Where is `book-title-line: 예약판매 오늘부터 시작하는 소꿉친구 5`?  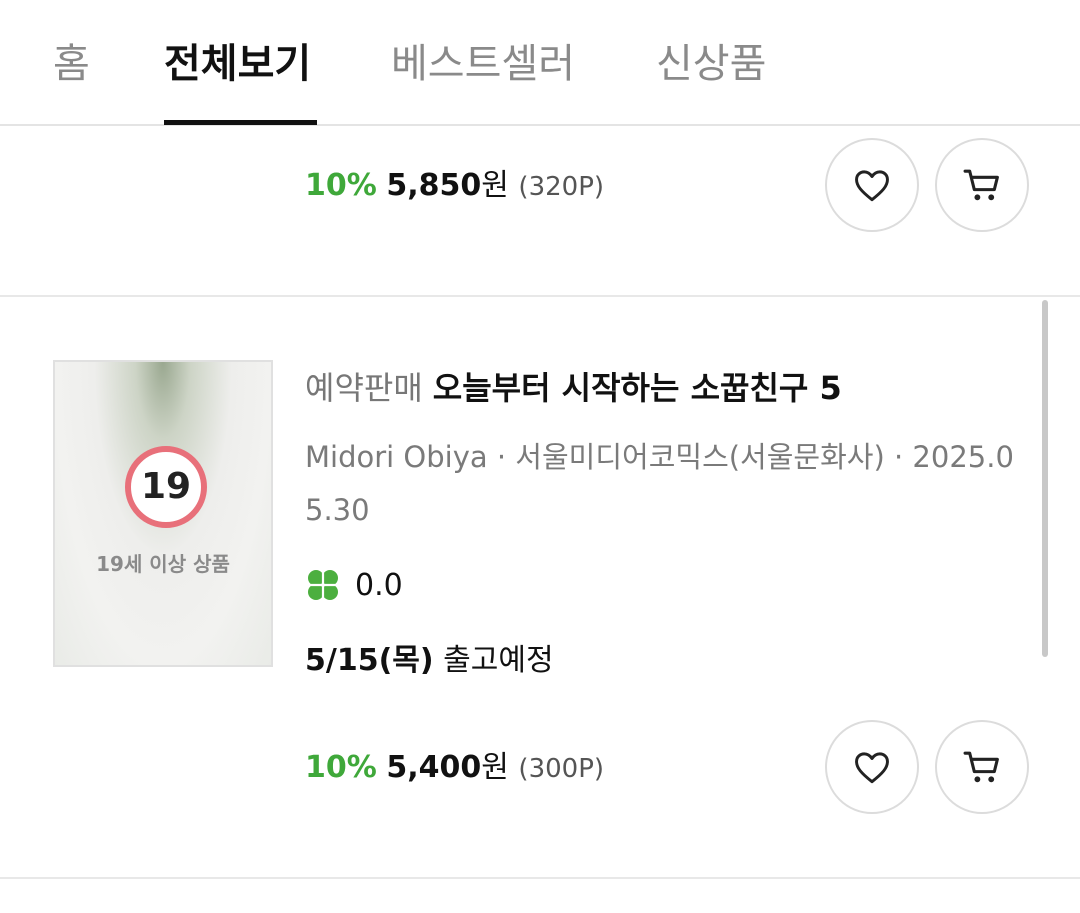
book-title-line: 예약판매 오늘부터 시작하는 소꿉친구 5 is located at coordinates (573, 388).